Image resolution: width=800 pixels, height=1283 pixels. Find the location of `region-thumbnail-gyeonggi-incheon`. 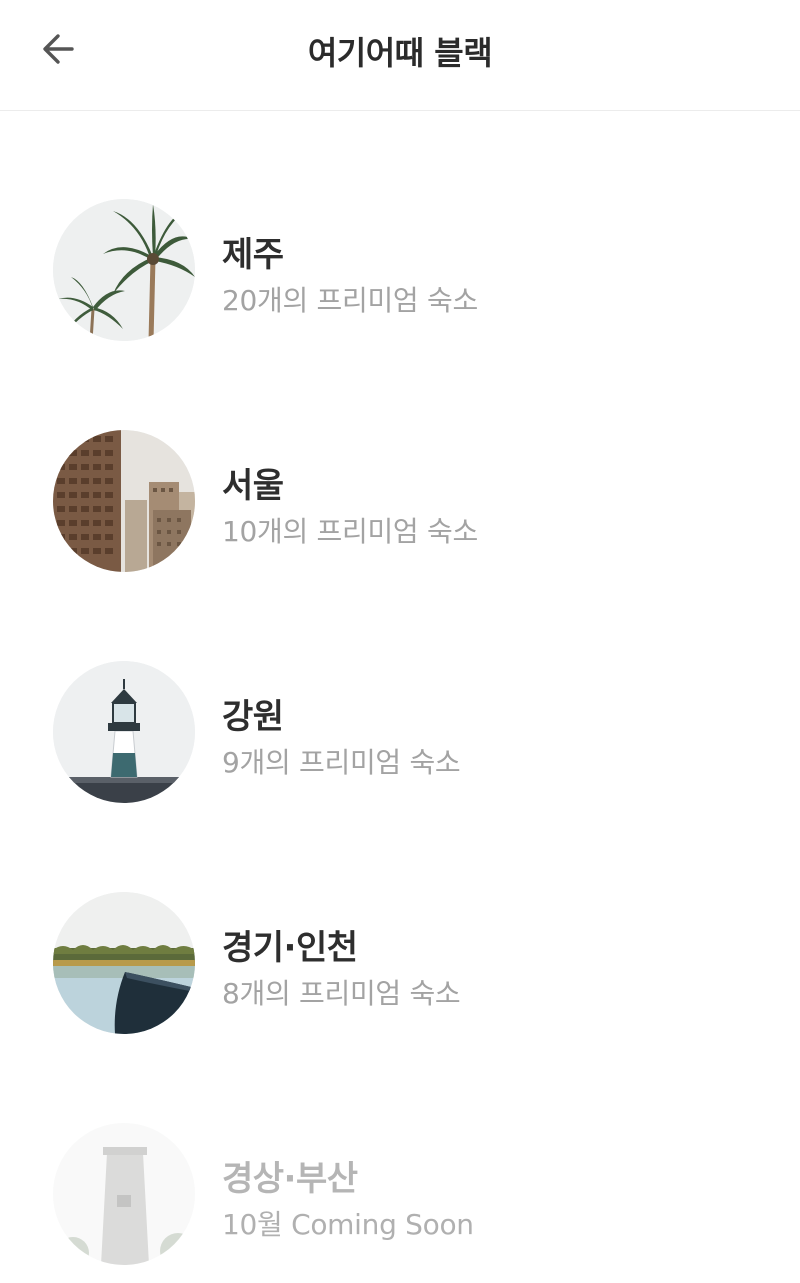

region-thumbnail-gyeonggi-incheon is located at coordinates (124, 963).